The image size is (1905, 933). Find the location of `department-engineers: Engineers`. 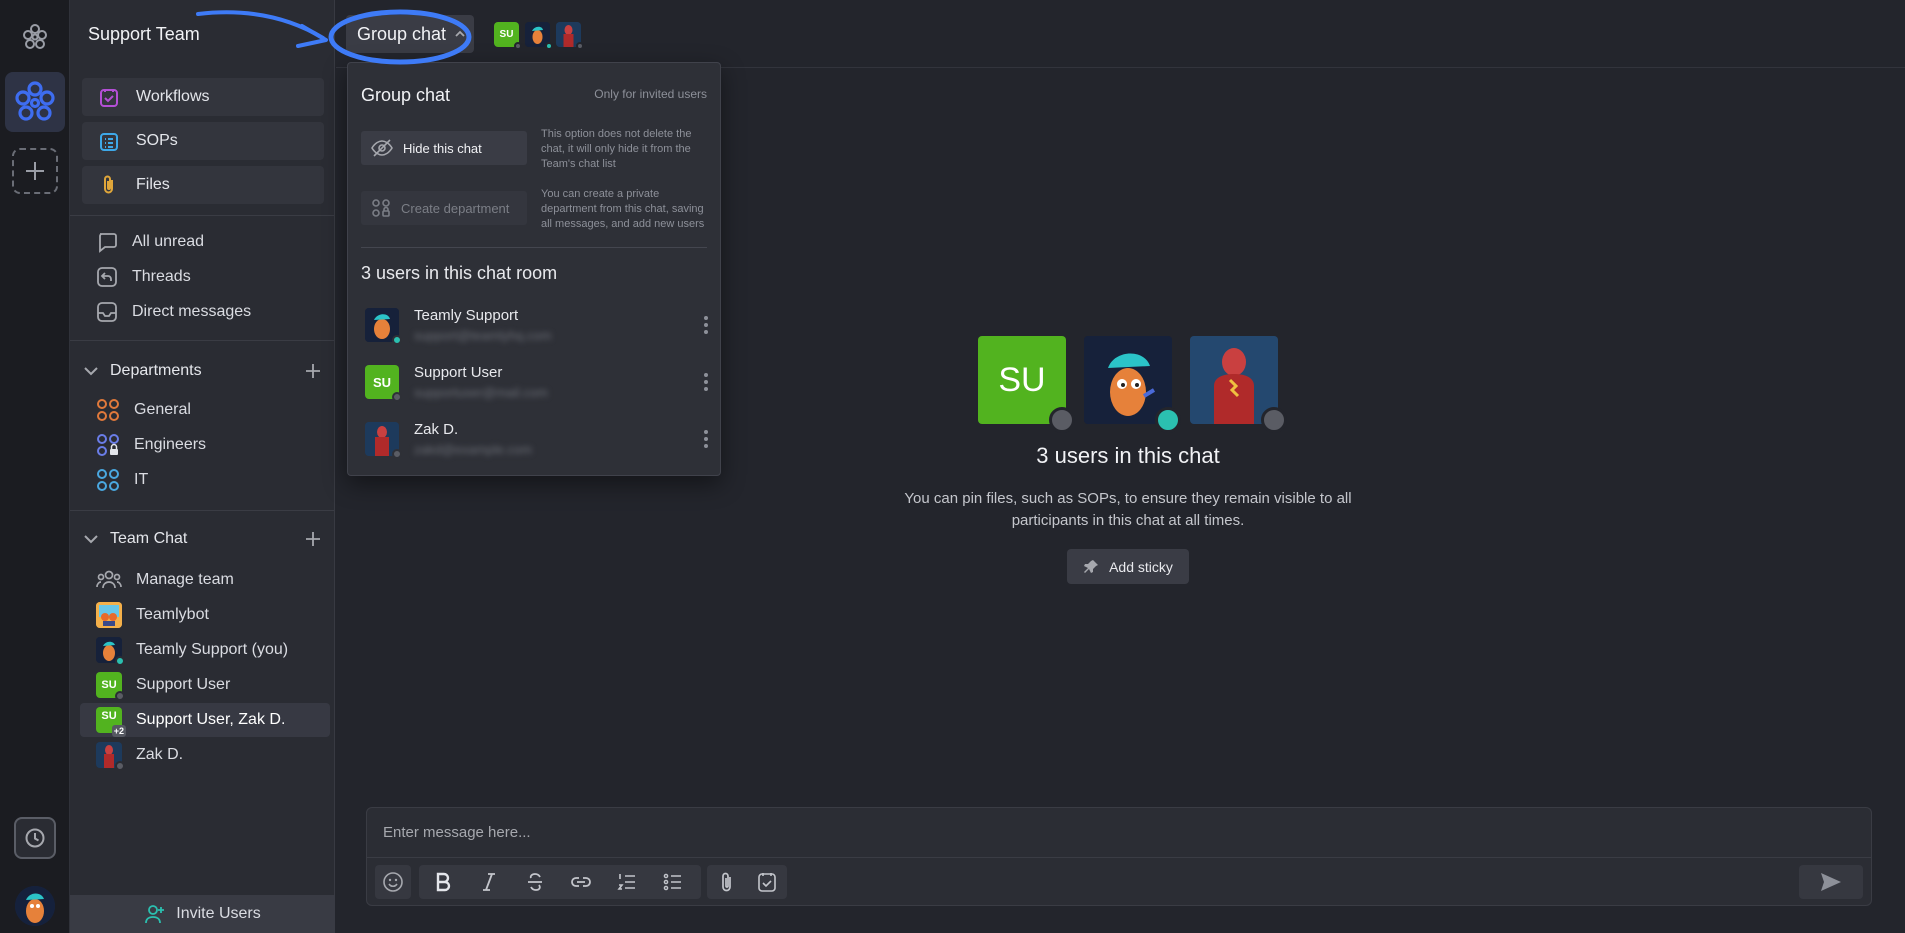

department-engineers: Engineers is located at coordinates (151, 445).